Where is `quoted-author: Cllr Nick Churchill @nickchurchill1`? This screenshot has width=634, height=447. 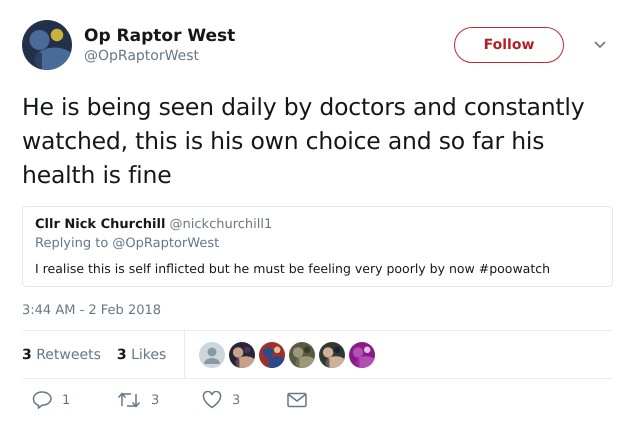 quoted-author: Cllr Nick Churchill @nickchurchill1 is located at coordinates (154, 224).